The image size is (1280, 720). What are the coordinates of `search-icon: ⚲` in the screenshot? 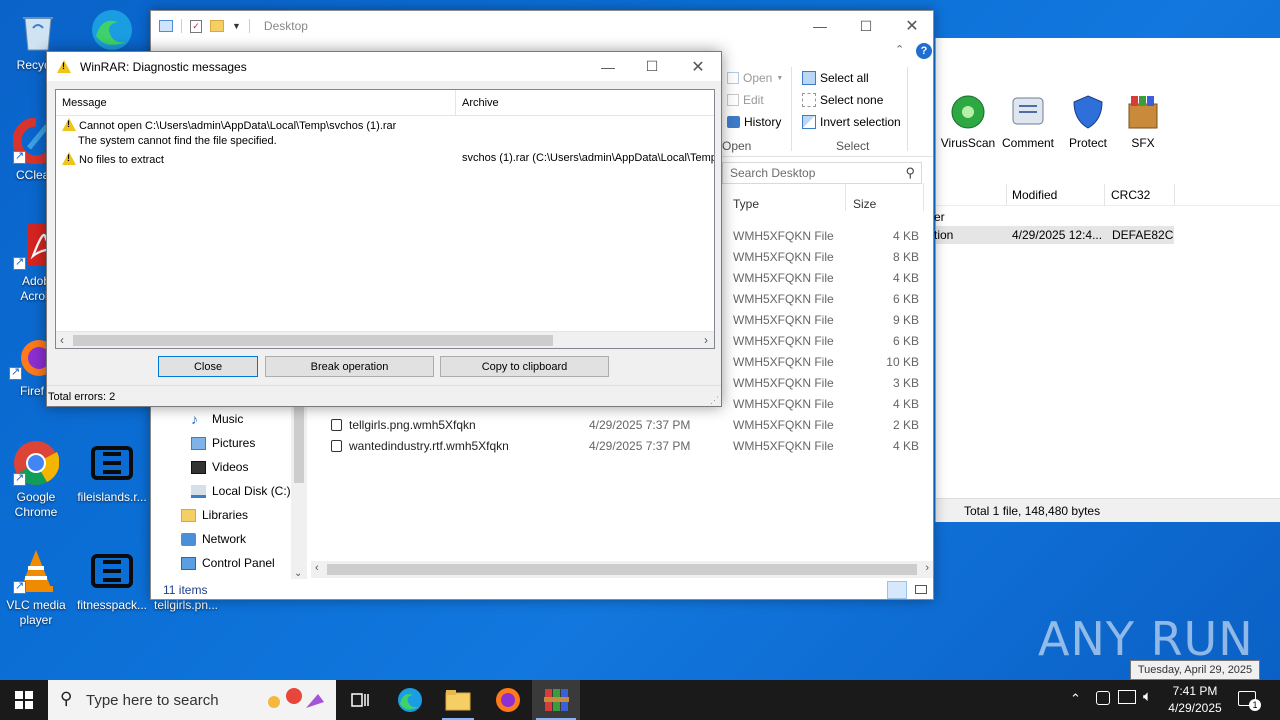 It's located at (66, 698).